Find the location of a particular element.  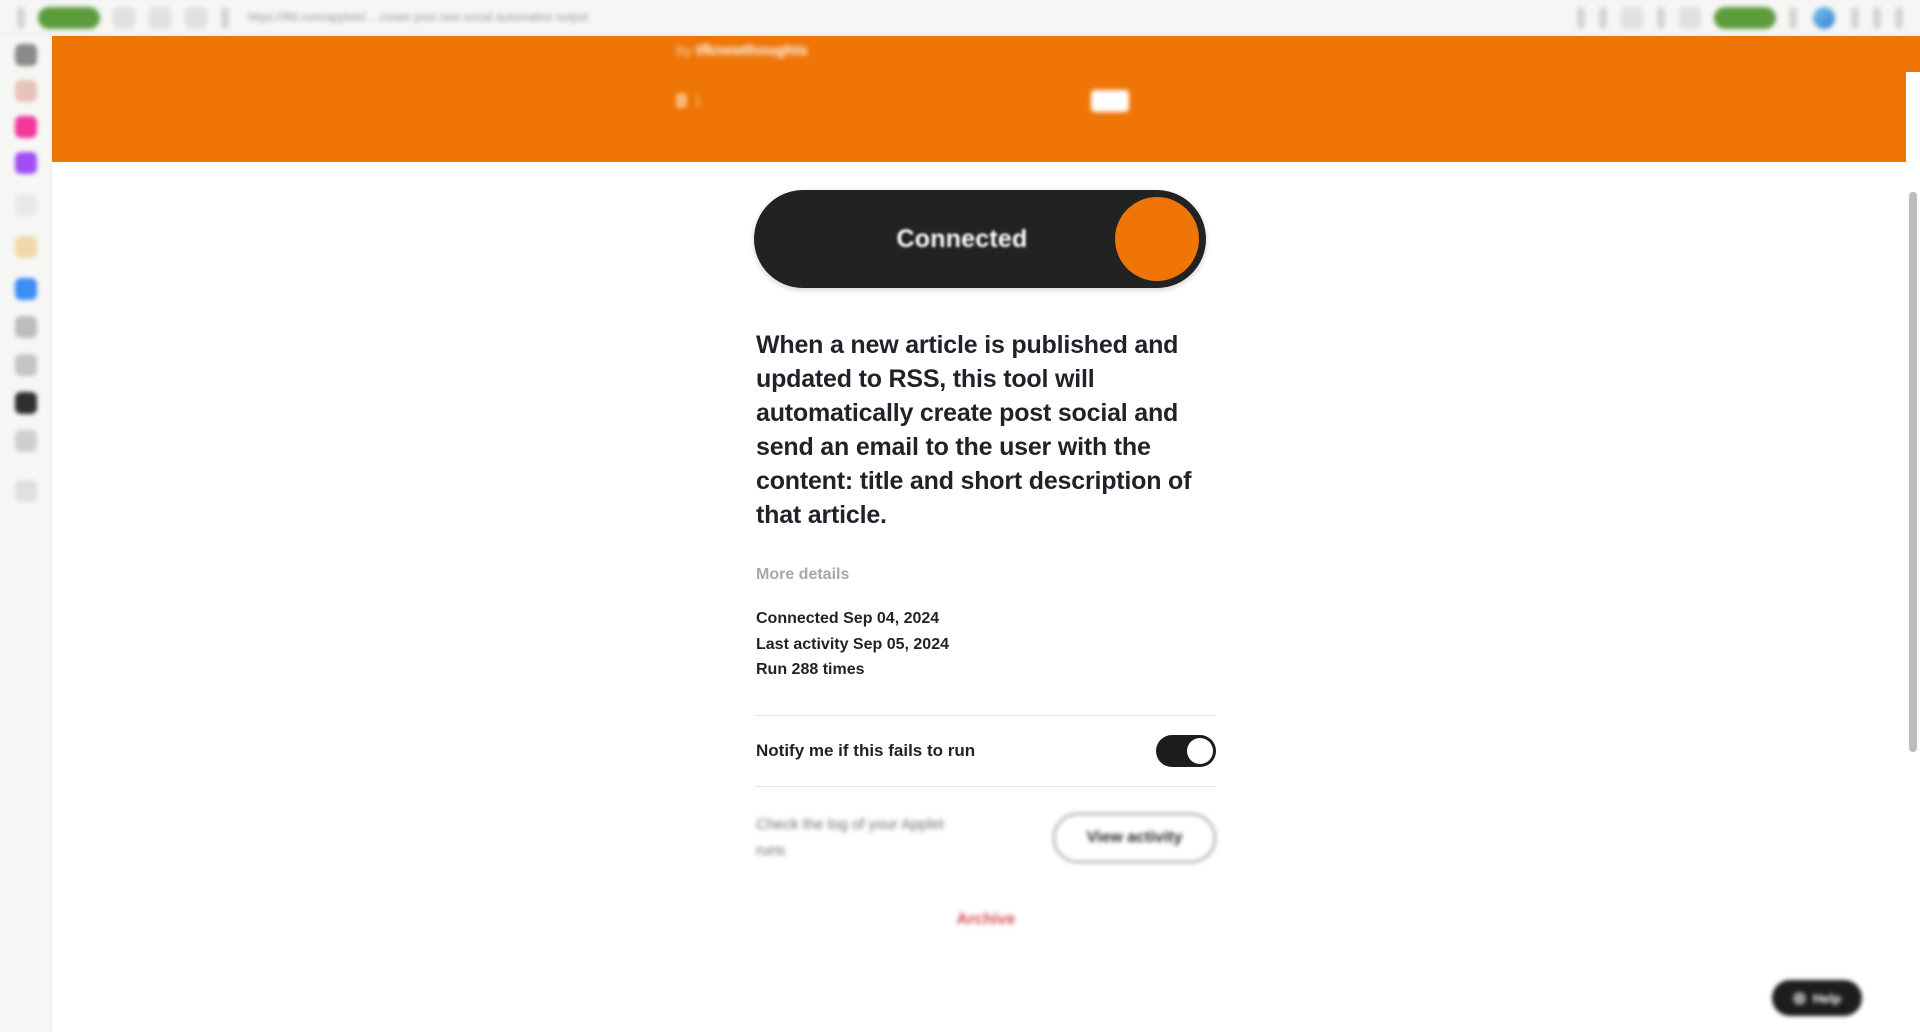

view-activity-button: View activity is located at coordinates (1134, 837).